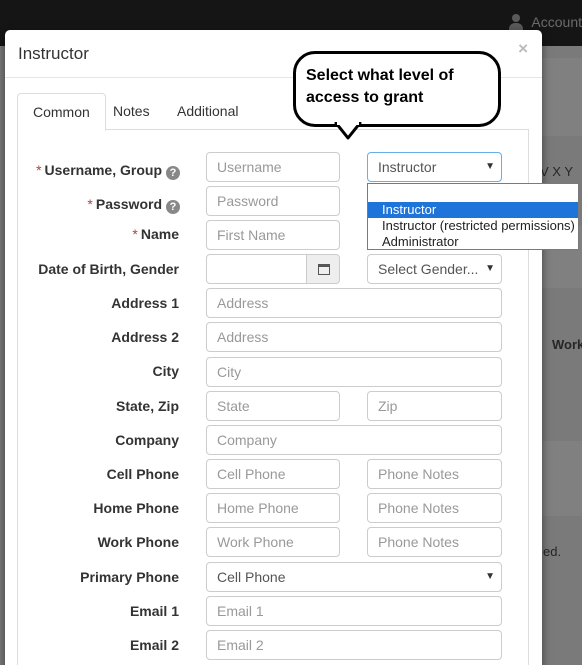 Image resolution: width=582 pixels, height=665 pixels. I want to click on tab-common: Common, so click(61, 112).